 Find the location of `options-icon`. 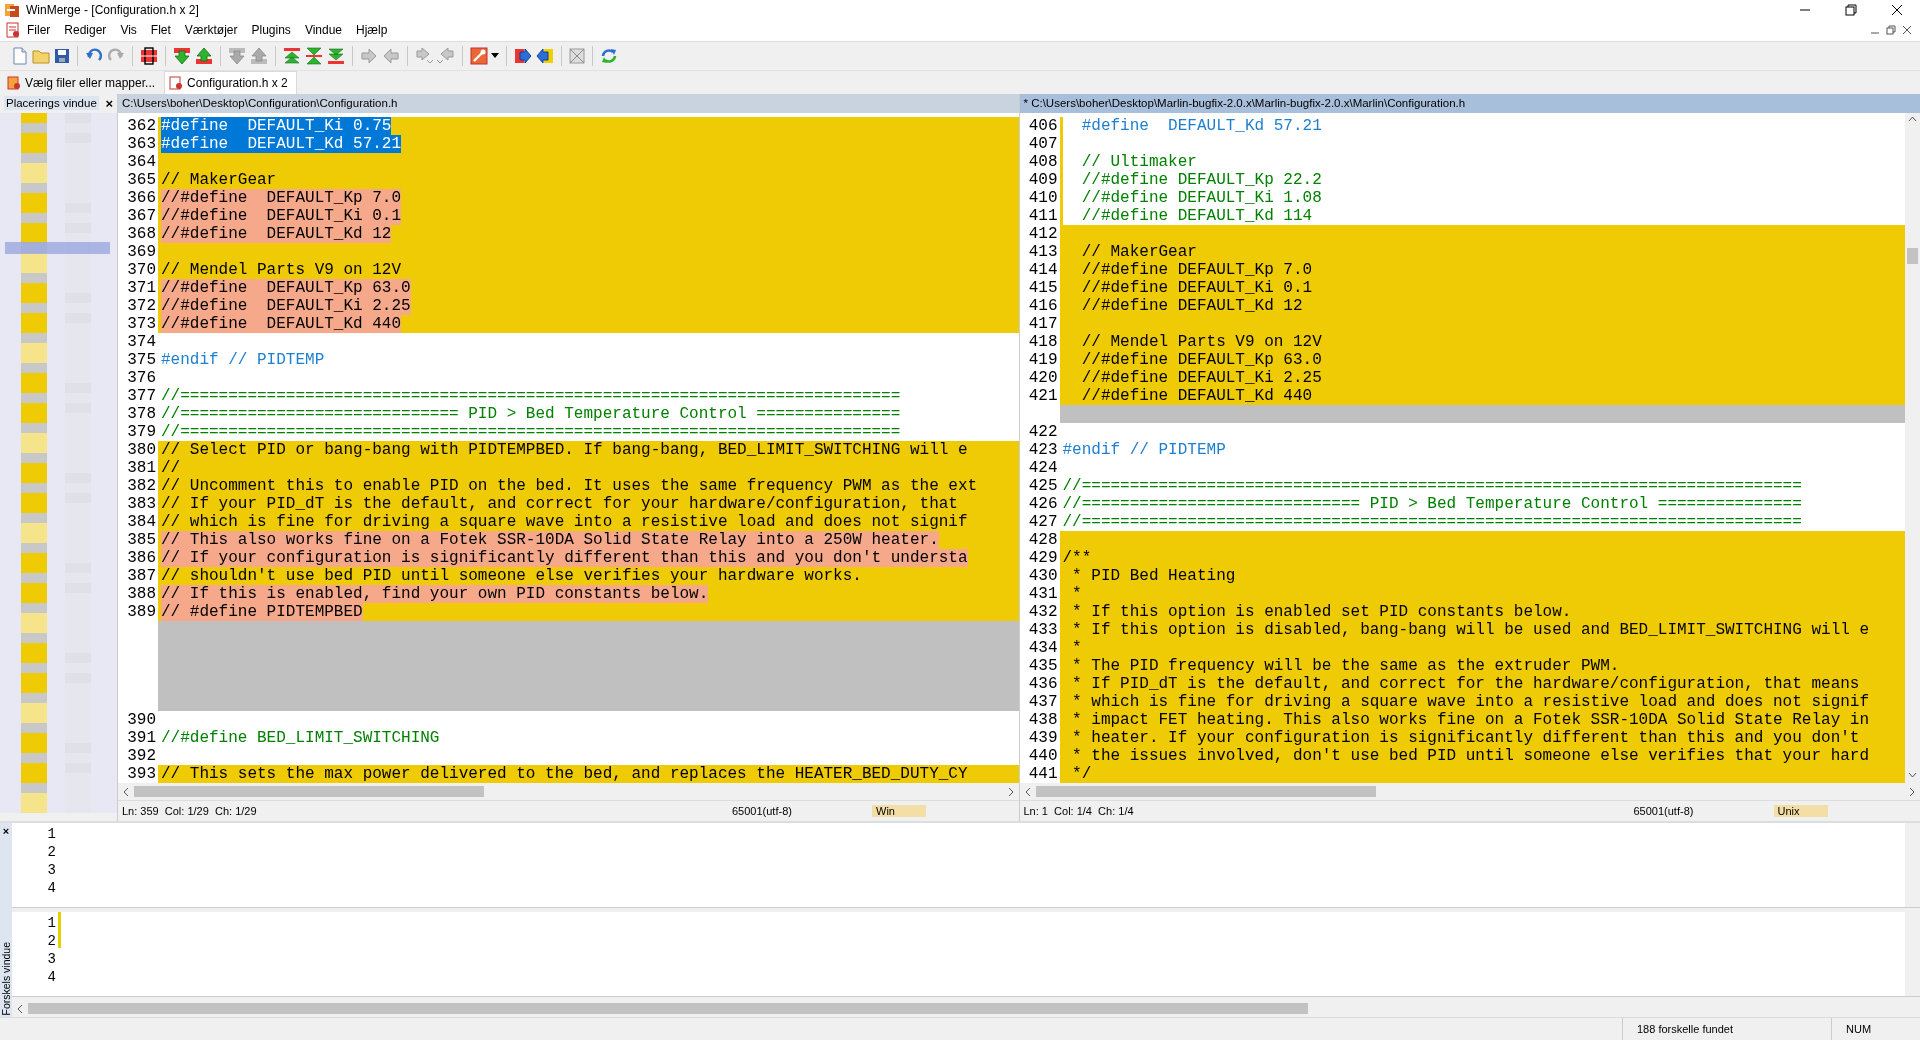

options-icon is located at coordinates (479, 55).